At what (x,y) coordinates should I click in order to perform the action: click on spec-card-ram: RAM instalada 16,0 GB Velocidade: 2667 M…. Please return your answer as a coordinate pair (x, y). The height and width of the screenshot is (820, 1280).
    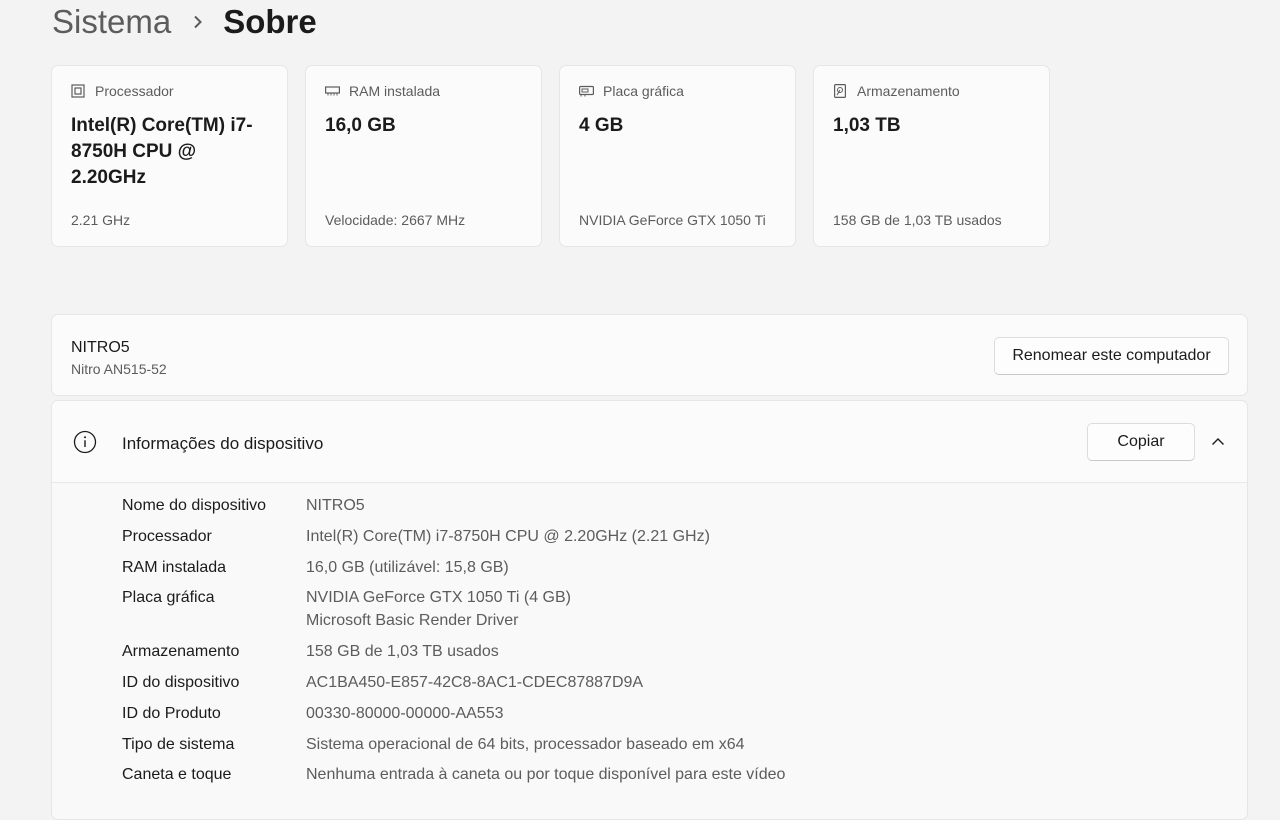
    Looking at the image, I should click on (423, 156).